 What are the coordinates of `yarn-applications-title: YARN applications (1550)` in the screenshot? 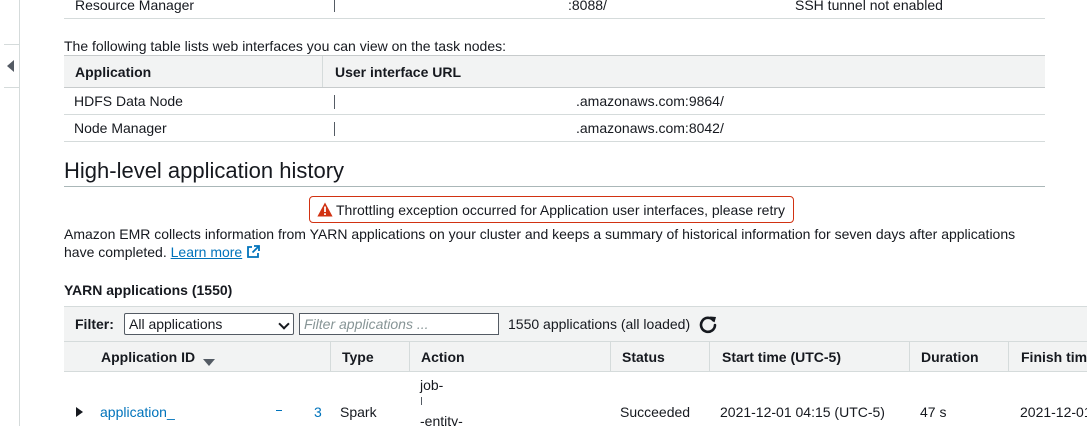 It's located at (148, 290).